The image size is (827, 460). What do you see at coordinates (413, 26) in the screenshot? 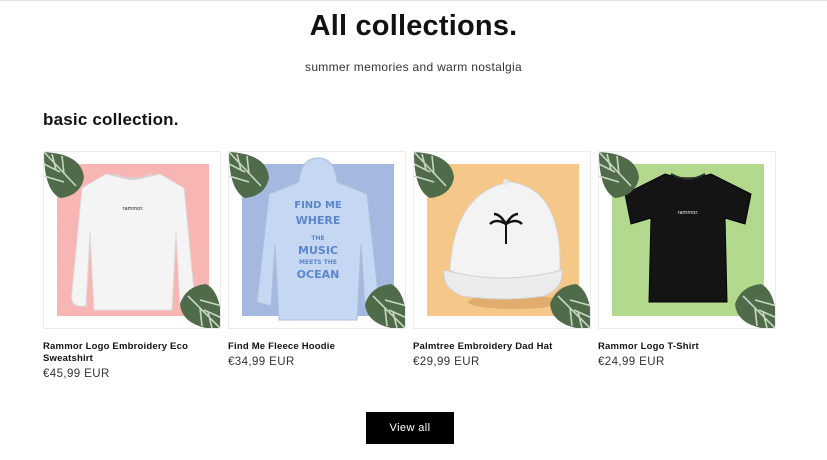
I see `page-title: All collections.` at bounding box center [413, 26].